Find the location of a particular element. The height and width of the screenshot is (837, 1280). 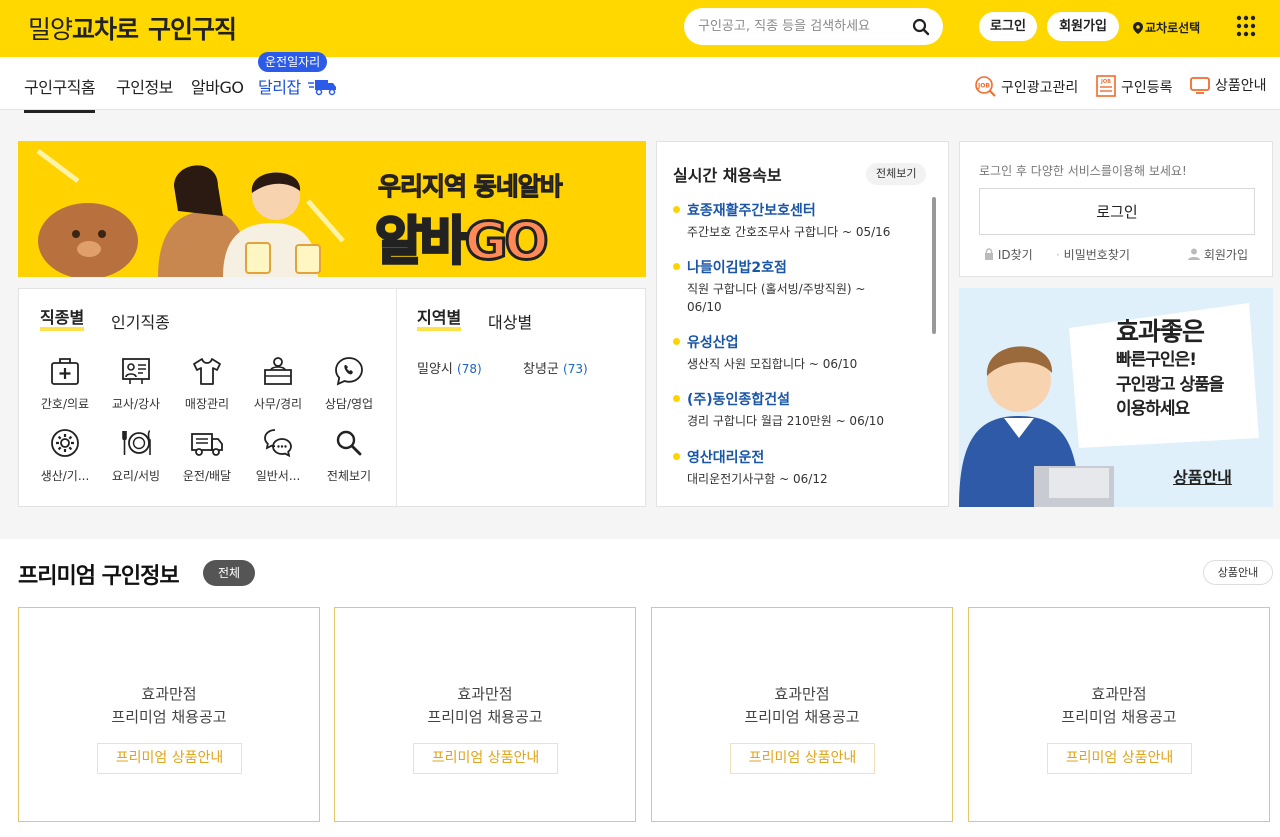

tab-by-region: 지역별 is located at coordinates (439, 320).